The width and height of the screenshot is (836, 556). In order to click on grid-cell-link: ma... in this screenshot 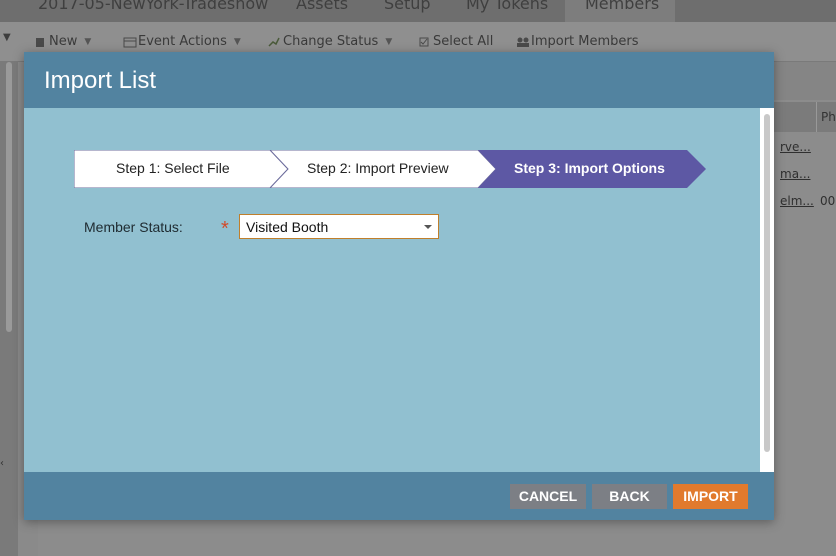, I will do `click(795, 174)`.